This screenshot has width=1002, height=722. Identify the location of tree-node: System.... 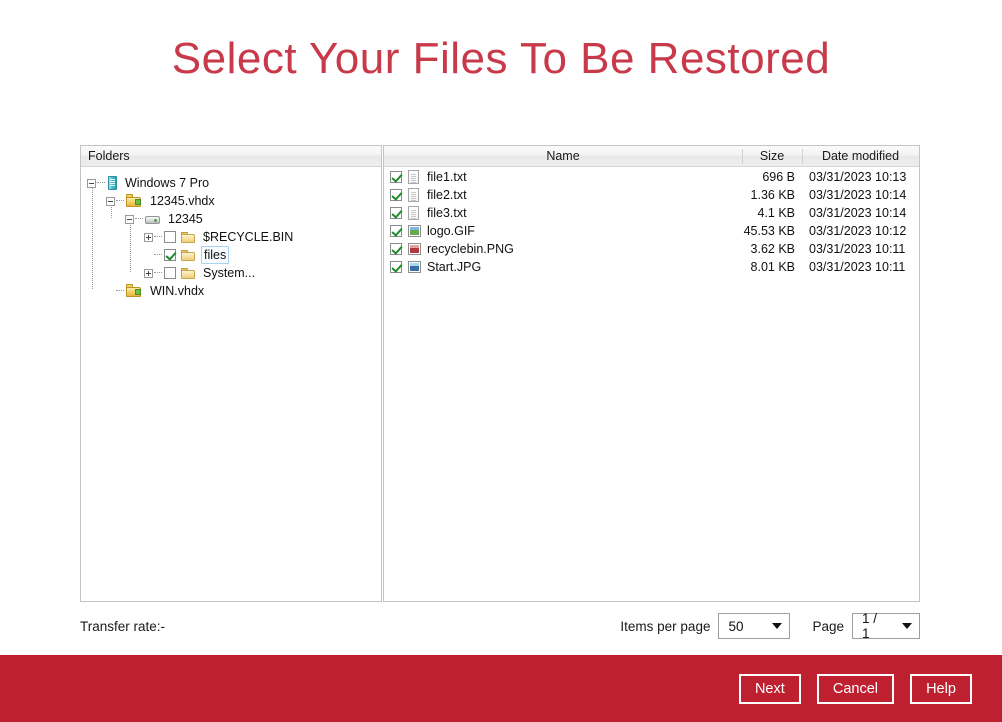
(231, 273).